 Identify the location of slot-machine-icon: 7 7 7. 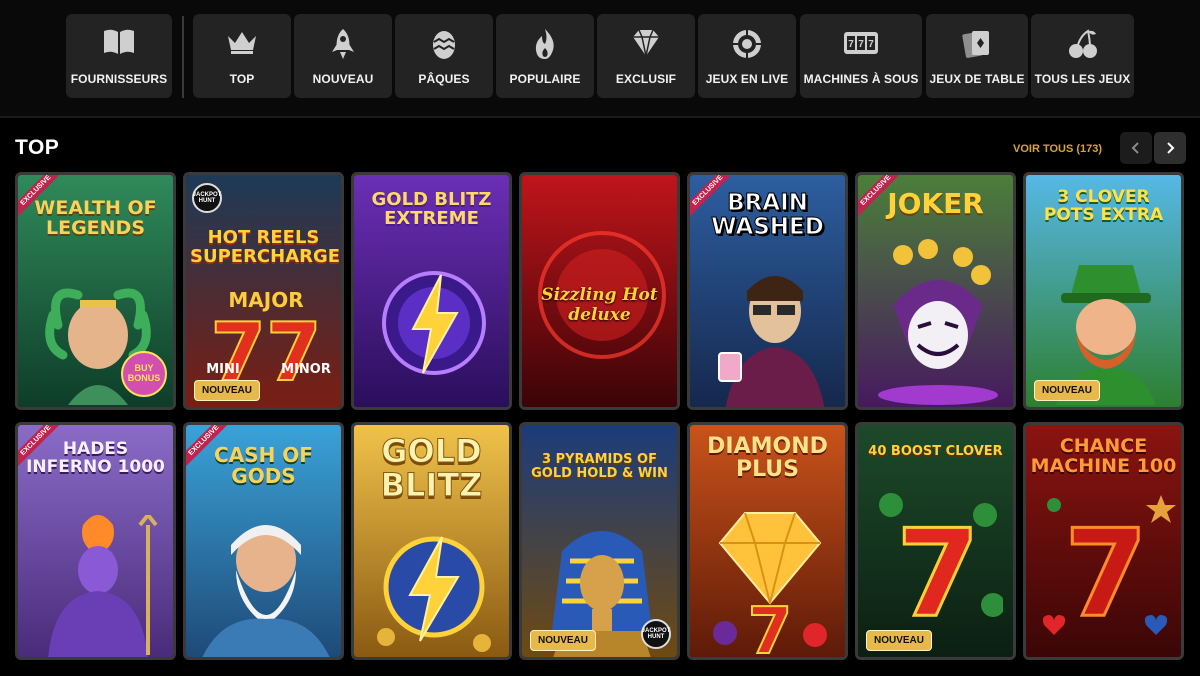
(861, 43).